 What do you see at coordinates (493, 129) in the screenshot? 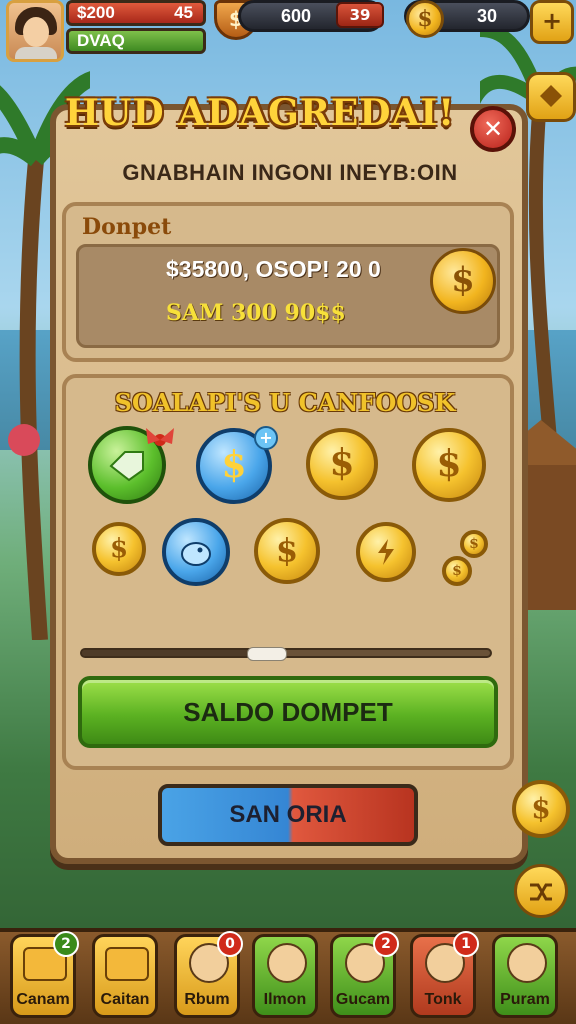
I see `close-button: ✕` at bounding box center [493, 129].